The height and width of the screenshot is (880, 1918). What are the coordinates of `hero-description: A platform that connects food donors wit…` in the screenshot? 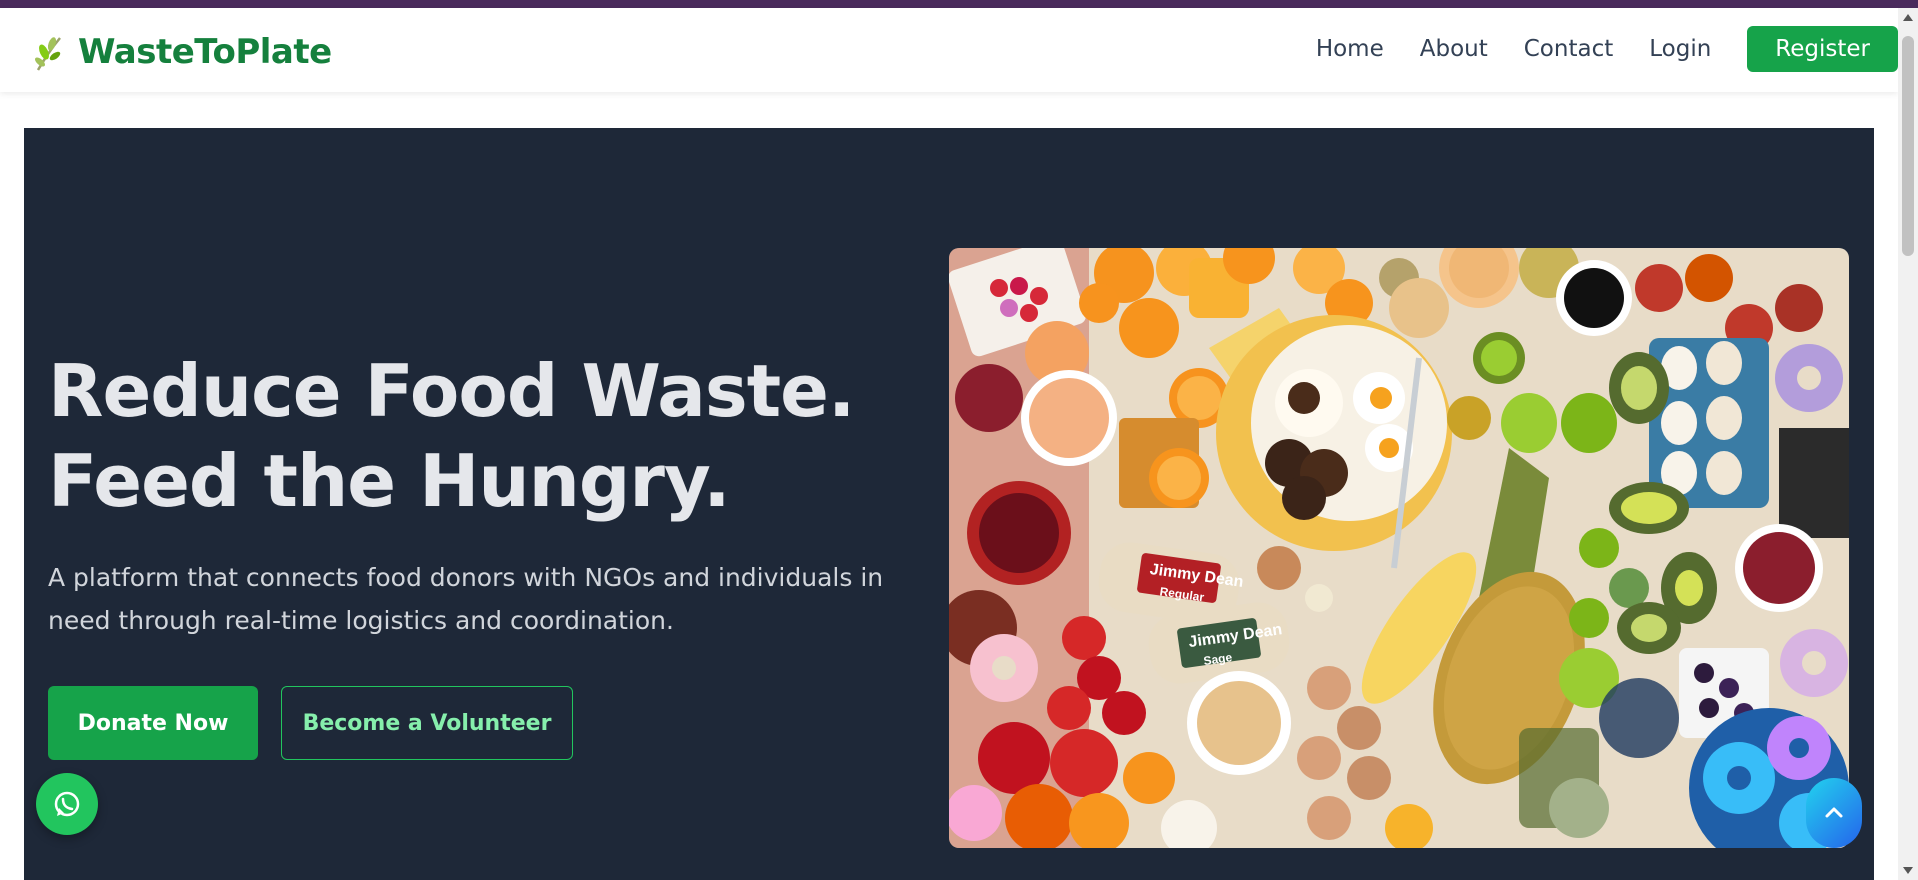 It's located at (466, 599).